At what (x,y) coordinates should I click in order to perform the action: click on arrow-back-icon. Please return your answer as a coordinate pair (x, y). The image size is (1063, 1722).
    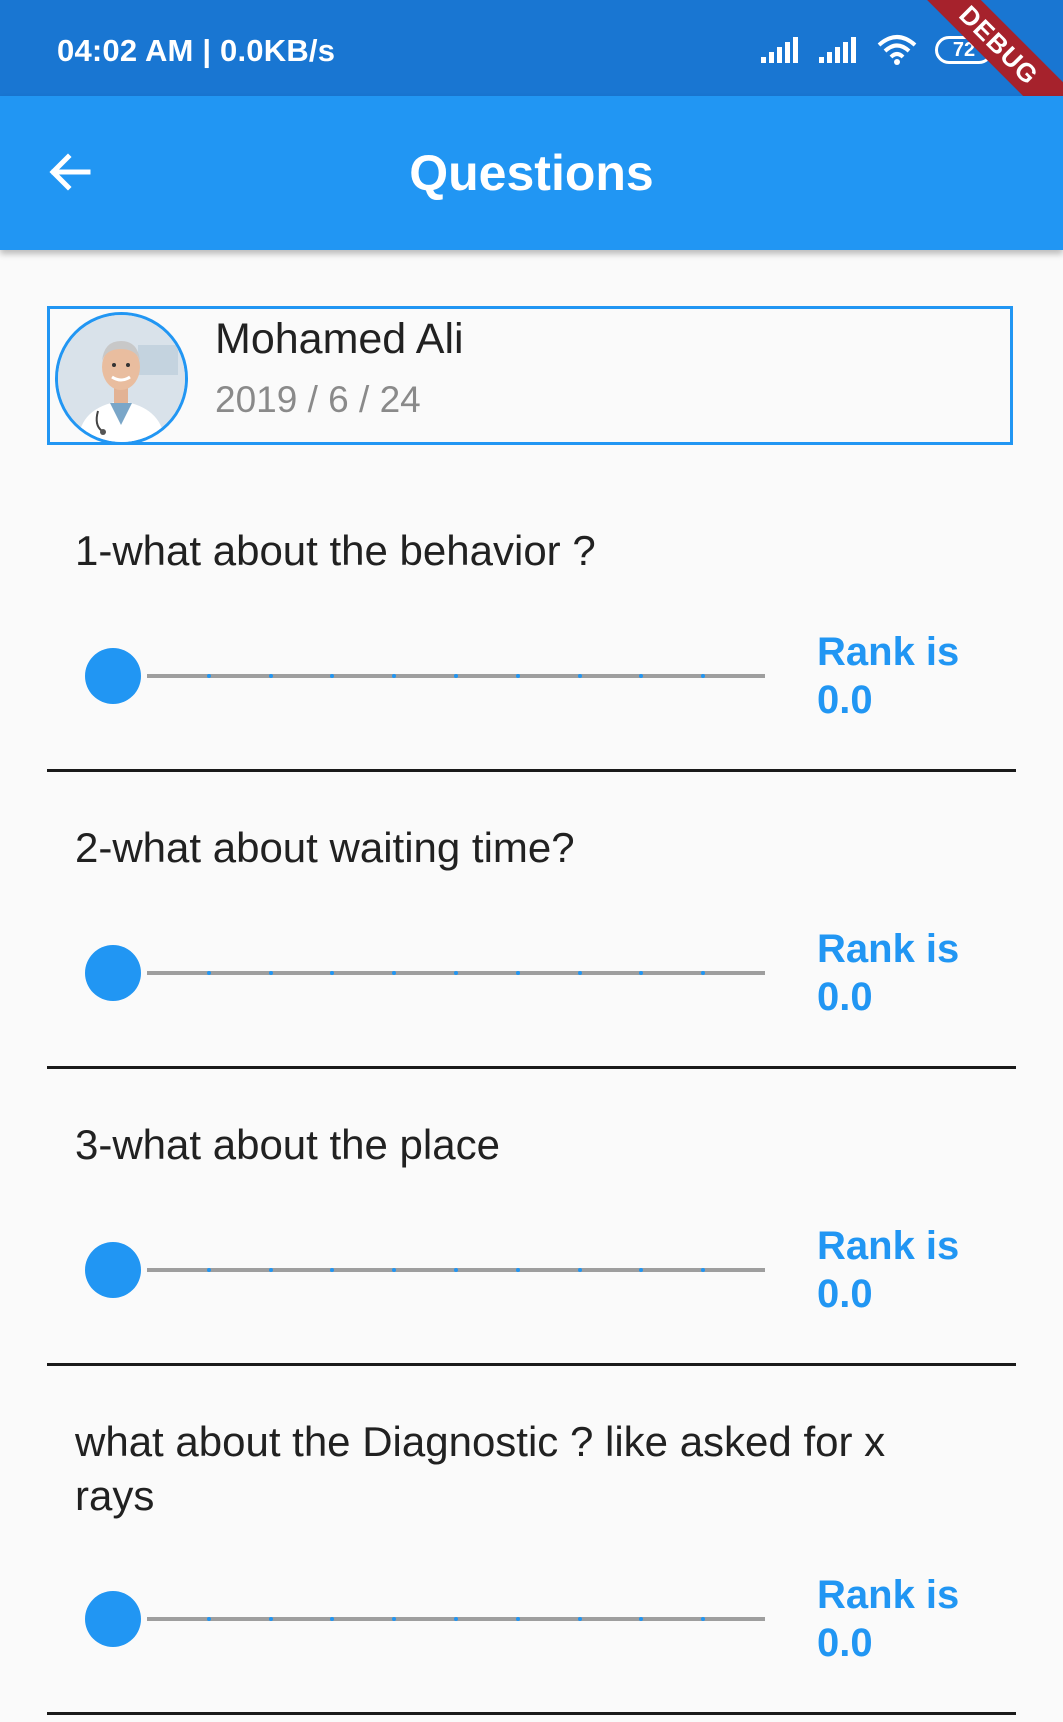
    Looking at the image, I should click on (70, 172).